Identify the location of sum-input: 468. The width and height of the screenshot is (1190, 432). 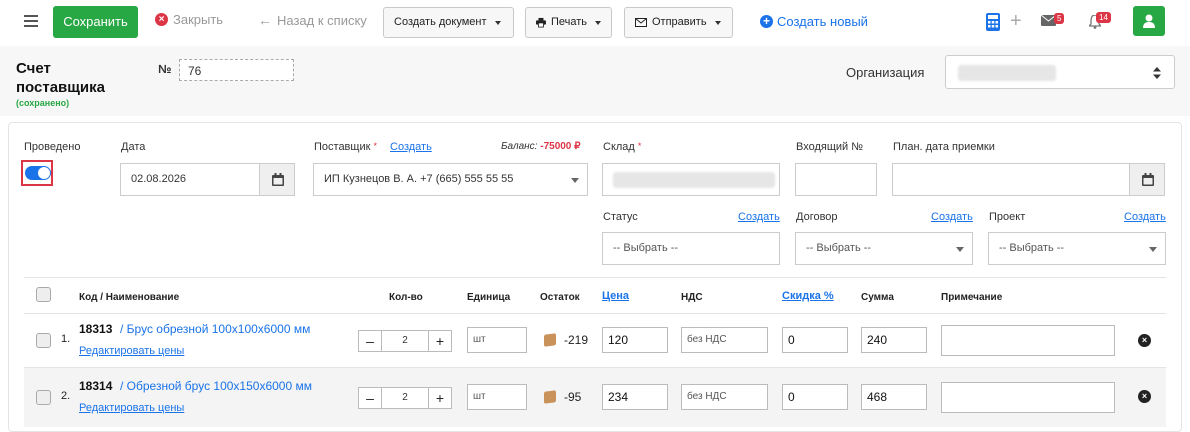
(894, 397).